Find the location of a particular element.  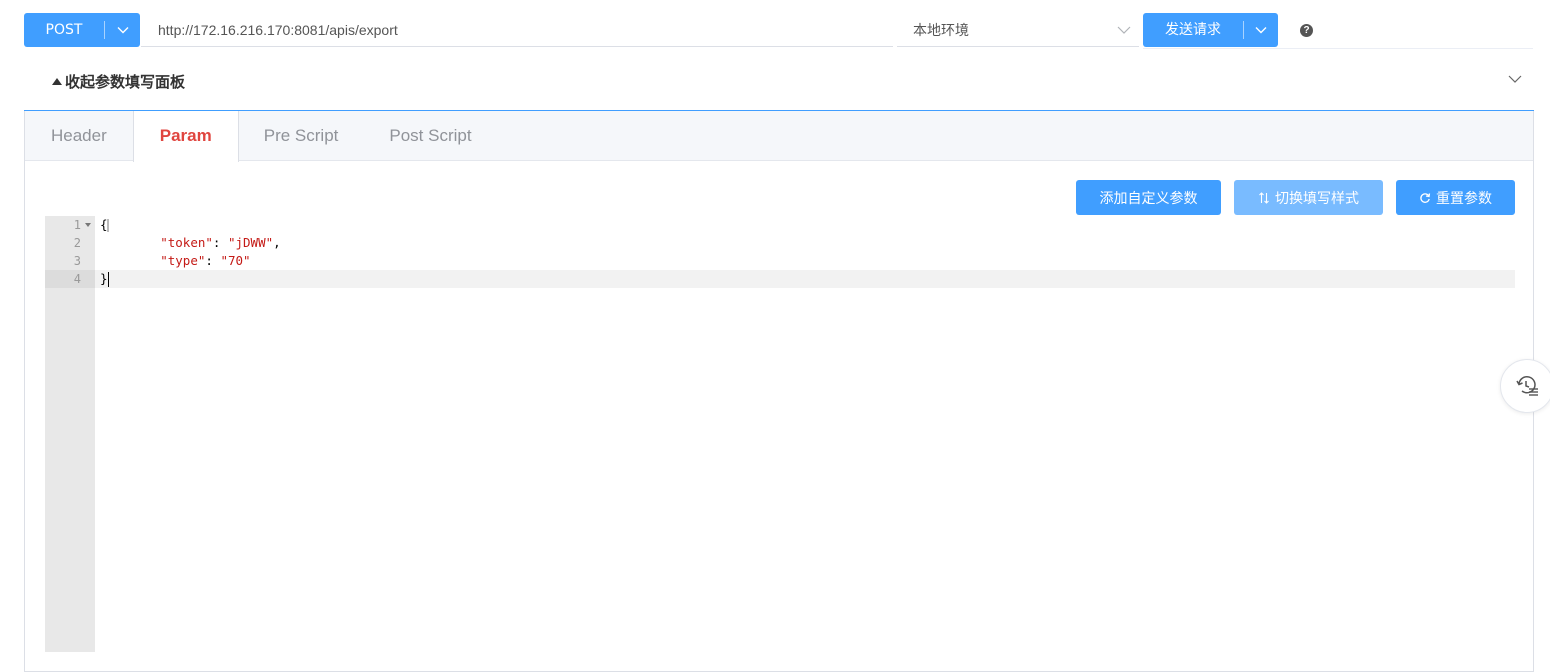

tabs-bar: Header Param Pre Script Post Script is located at coordinates (779, 136).